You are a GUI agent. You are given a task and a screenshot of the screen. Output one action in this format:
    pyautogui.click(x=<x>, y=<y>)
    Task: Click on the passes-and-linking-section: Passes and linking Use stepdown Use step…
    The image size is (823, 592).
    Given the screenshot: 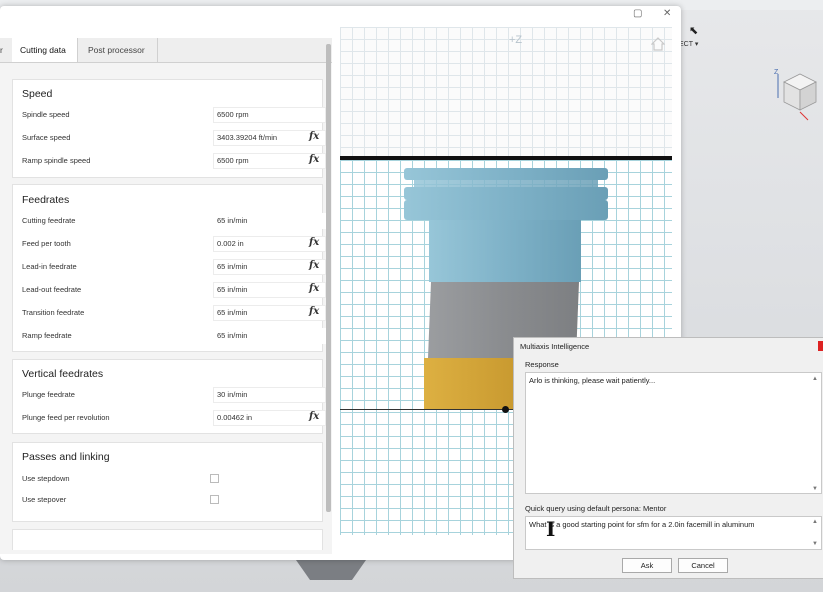 What is the action you would take?
    pyautogui.click(x=167, y=482)
    